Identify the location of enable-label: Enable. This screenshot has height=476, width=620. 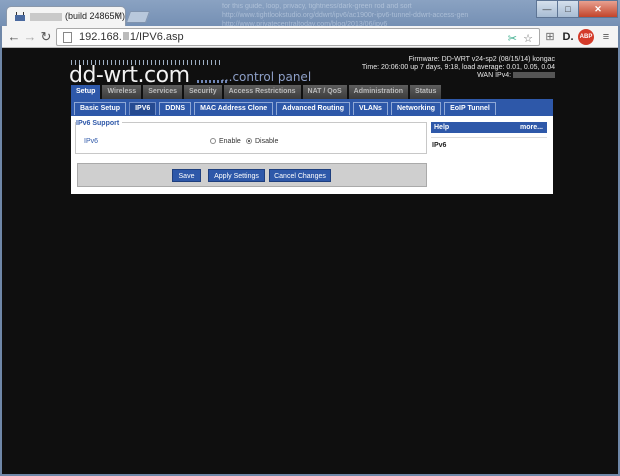
(230, 141).